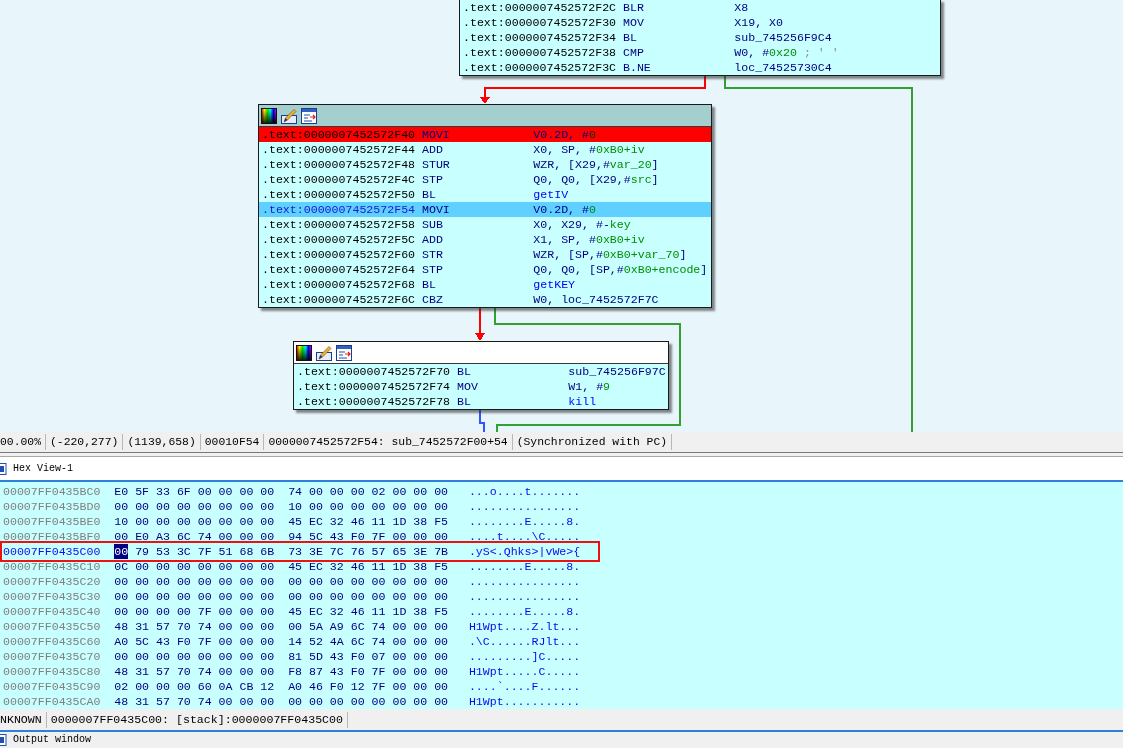 The height and width of the screenshot is (748, 1123). I want to click on hex-address: 00007FF0435C50, so click(52, 626).